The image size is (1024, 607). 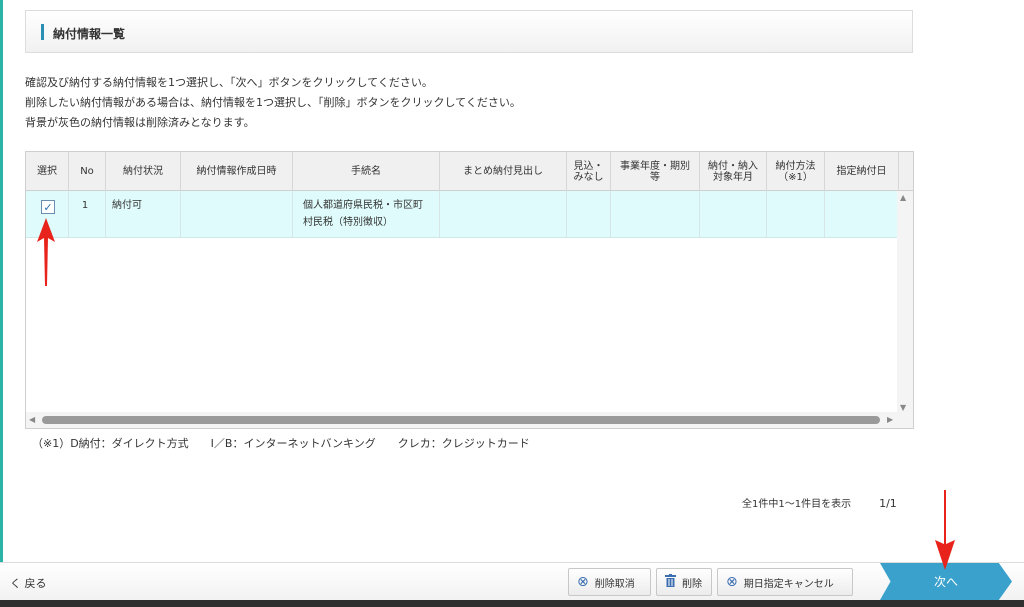 What do you see at coordinates (655, 171) in the screenshot?
I see `col-fiscal: 事業年度・期別 等` at bounding box center [655, 171].